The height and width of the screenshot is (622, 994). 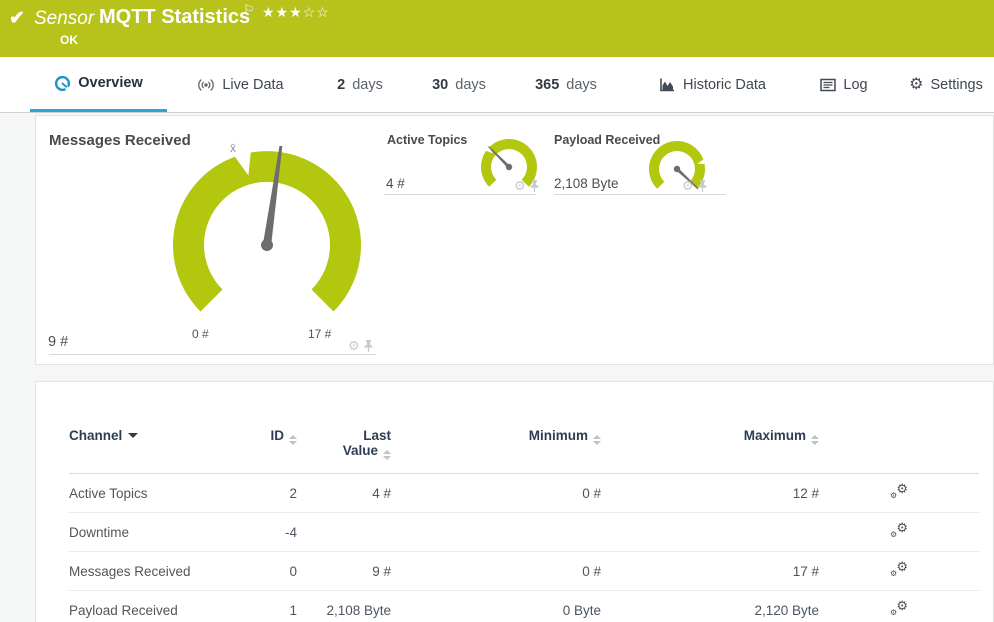 I want to click on sensor-title: MQTT Statistics, so click(x=175, y=17).